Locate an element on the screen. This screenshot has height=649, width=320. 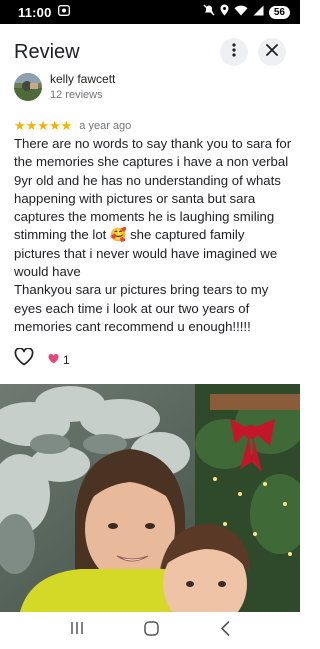
battery-indicator: 56 is located at coordinates (279, 12).